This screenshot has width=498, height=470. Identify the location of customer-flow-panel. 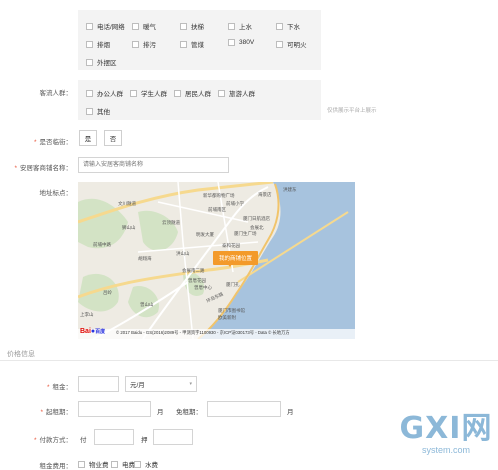
(199, 100).